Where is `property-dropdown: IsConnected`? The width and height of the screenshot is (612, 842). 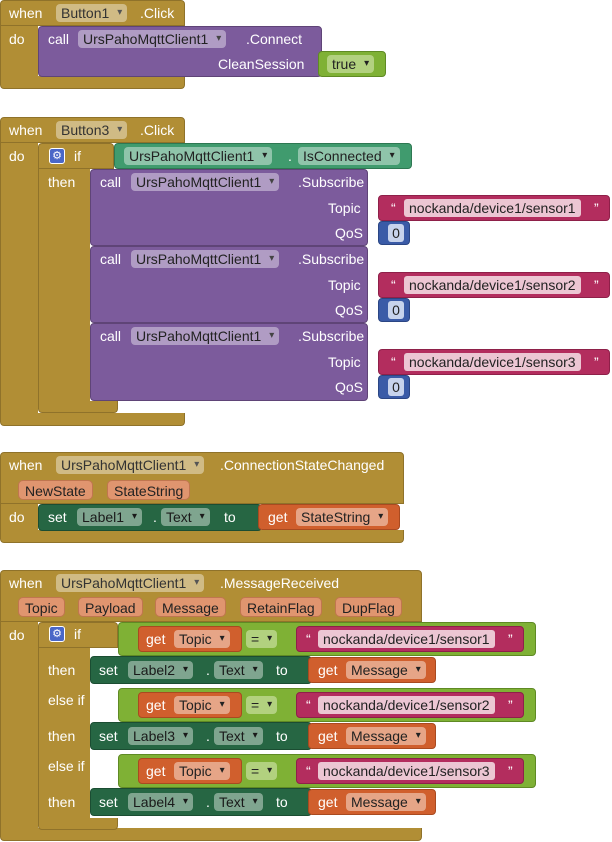 property-dropdown: IsConnected is located at coordinates (349, 156).